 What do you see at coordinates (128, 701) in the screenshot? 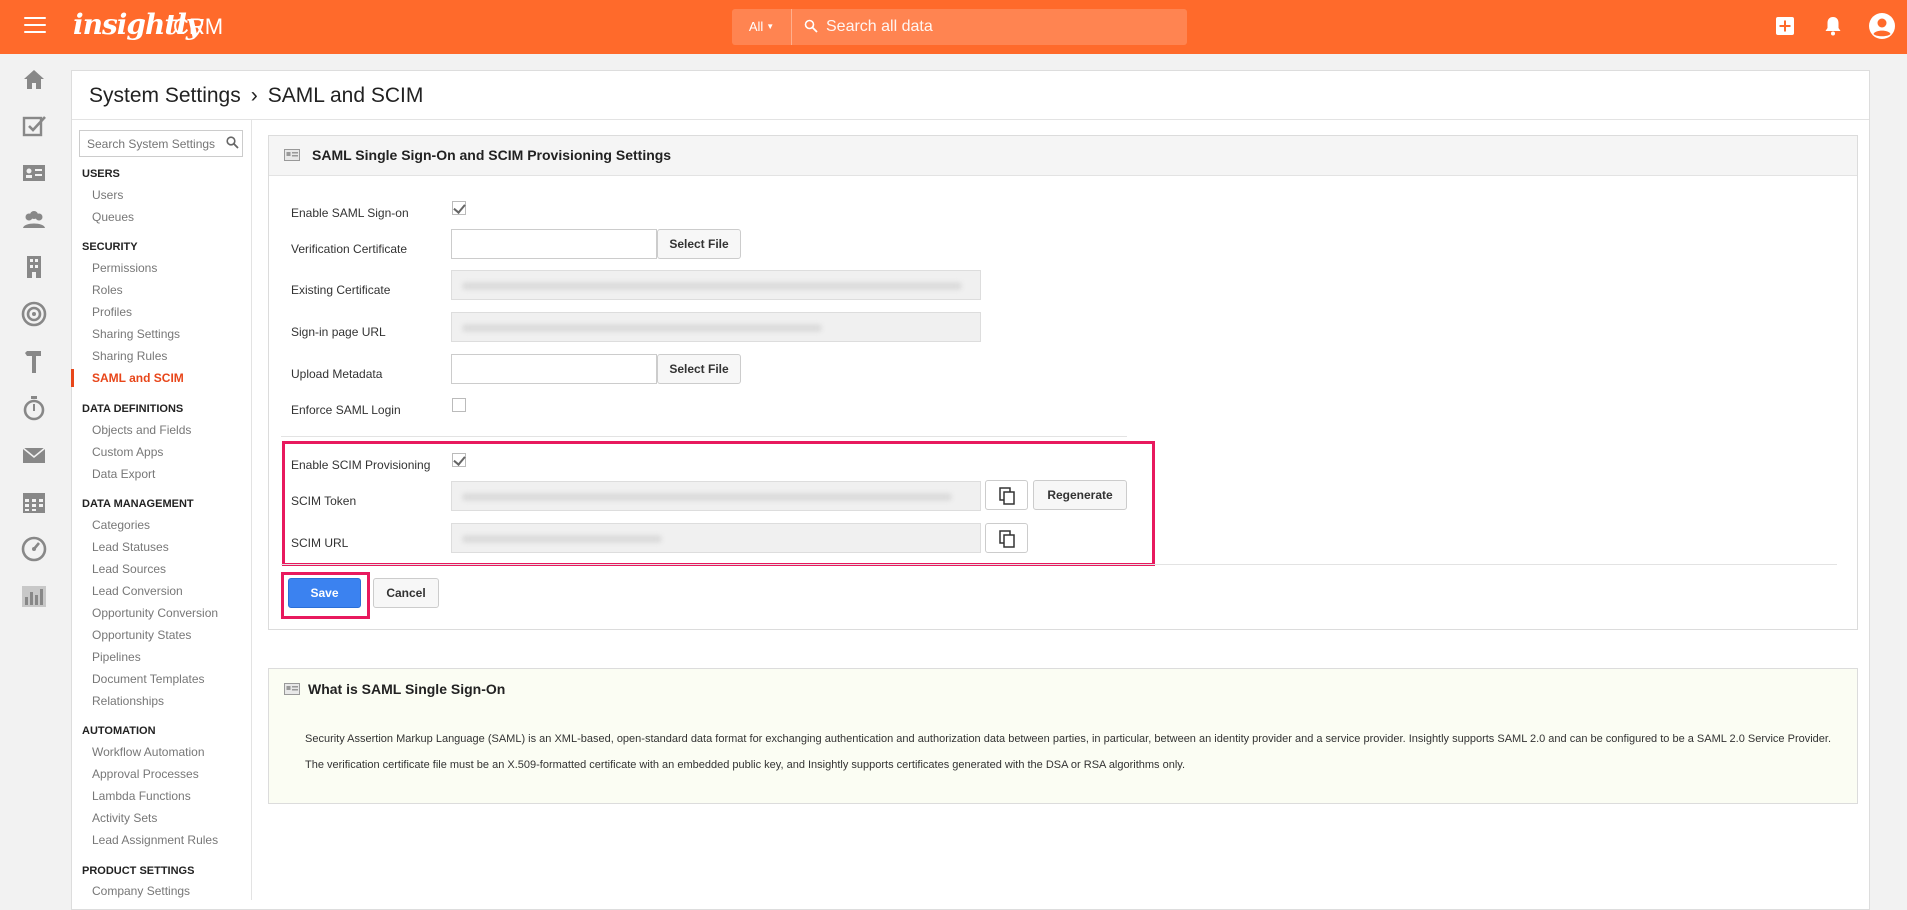
I see `menu-item-relationships: Relationships` at bounding box center [128, 701].